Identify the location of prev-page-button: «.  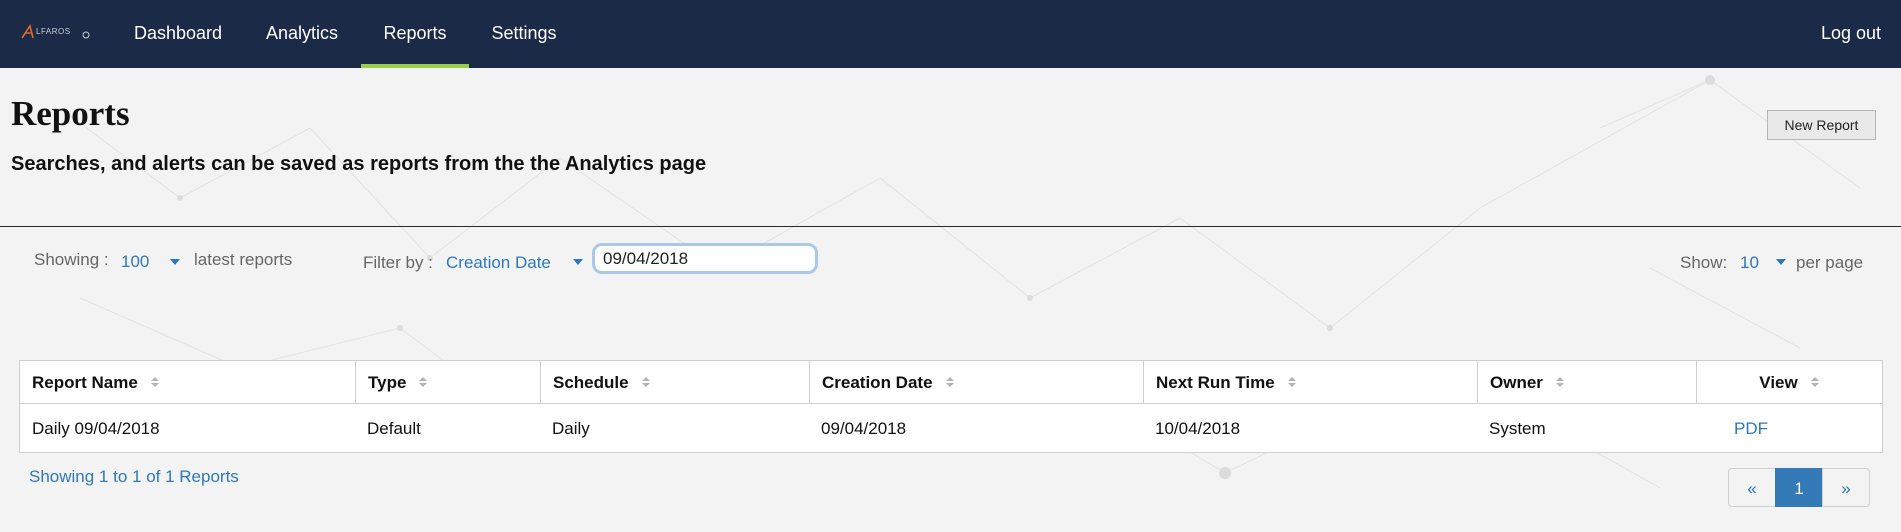
(1752, 487).